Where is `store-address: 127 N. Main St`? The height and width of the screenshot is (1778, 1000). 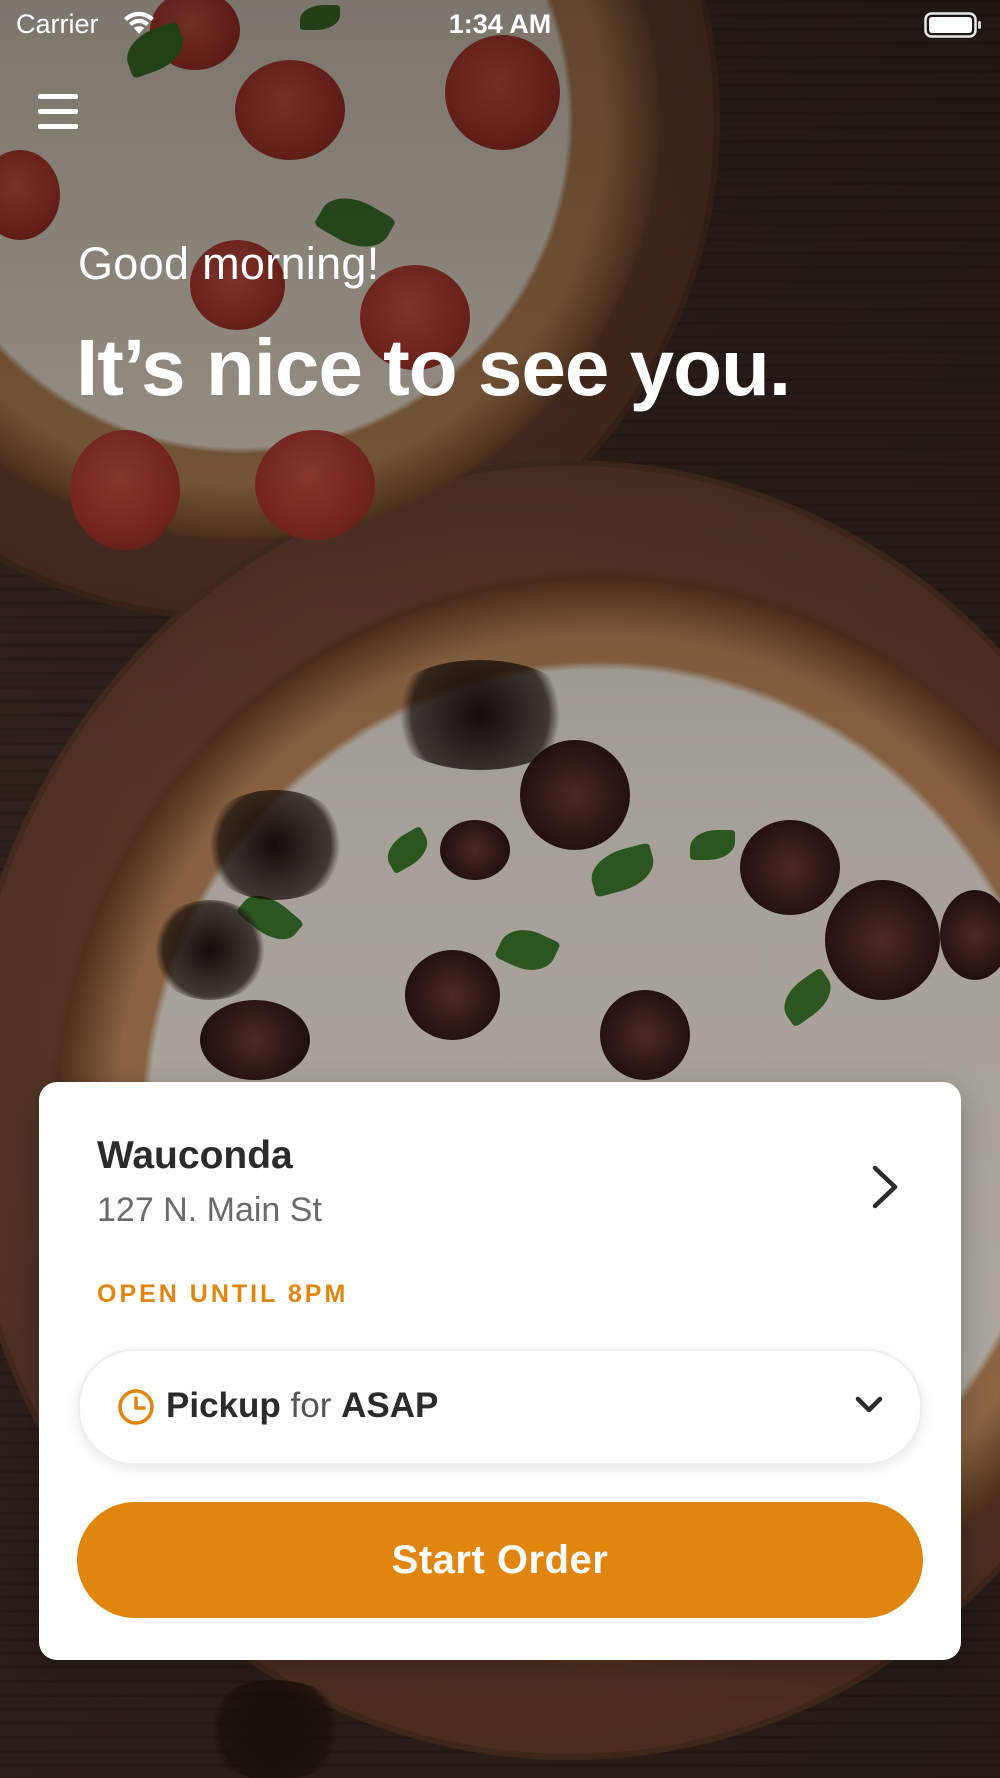 store-address: 127 N. Main St is located at coordinates (209, 1210).